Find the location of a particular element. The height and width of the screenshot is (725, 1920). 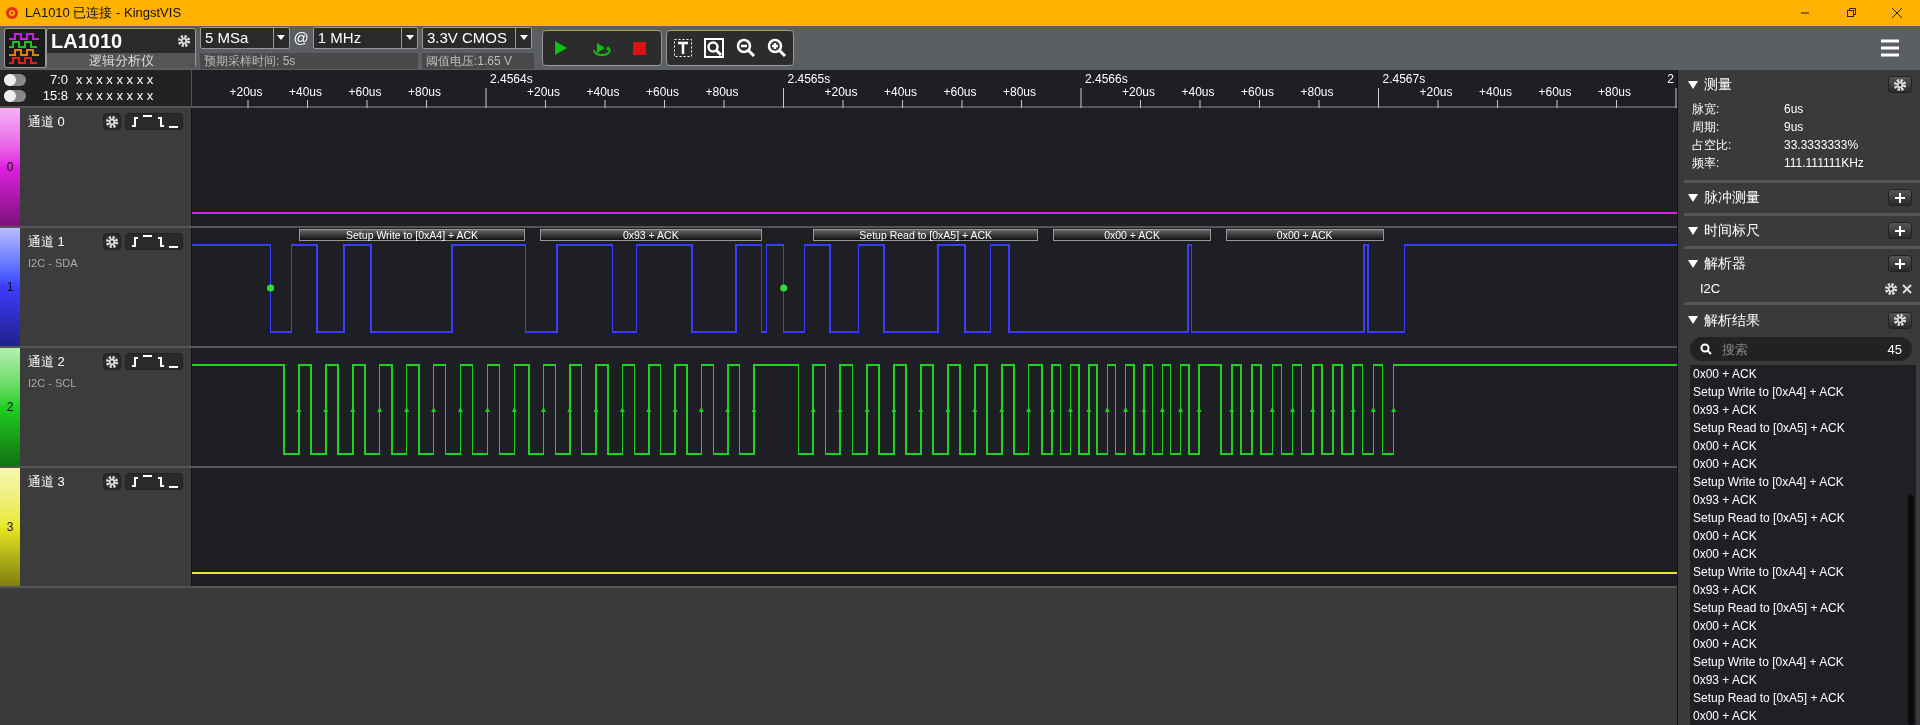

device-settings-button is located at coordinates (184, 41).